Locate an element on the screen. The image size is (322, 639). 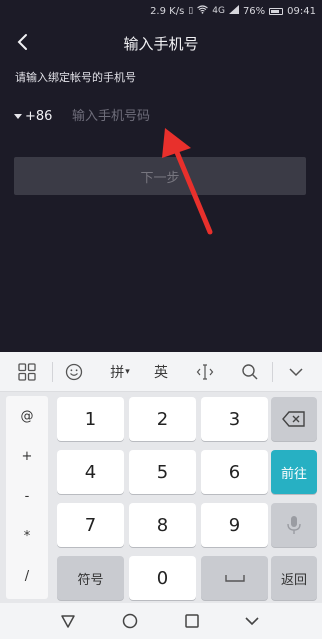
key-1: 1 is located at coordinates (90, 419).